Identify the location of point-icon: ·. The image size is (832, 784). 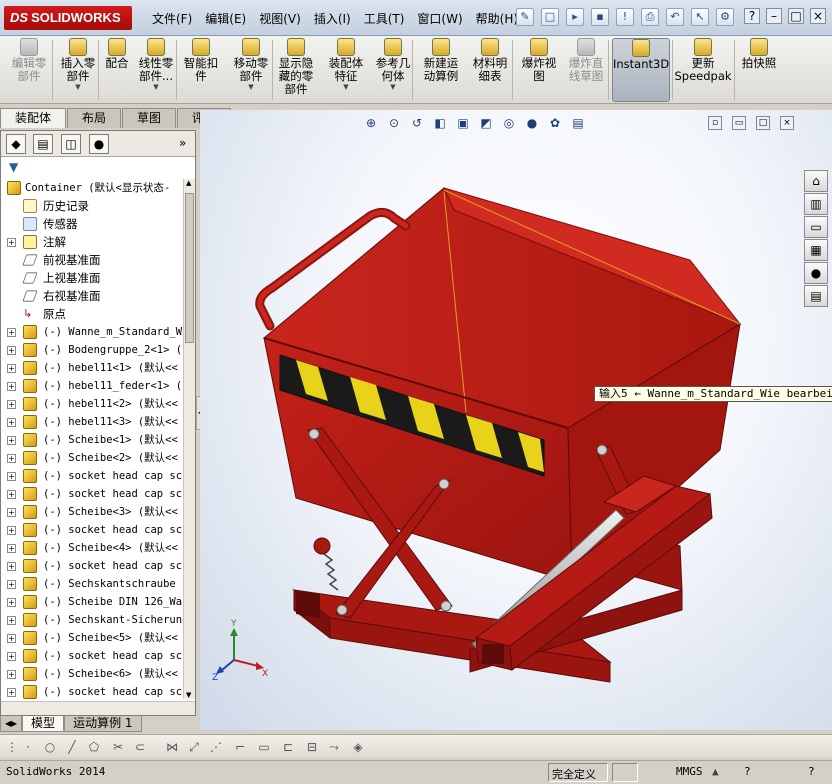
(28, 747).